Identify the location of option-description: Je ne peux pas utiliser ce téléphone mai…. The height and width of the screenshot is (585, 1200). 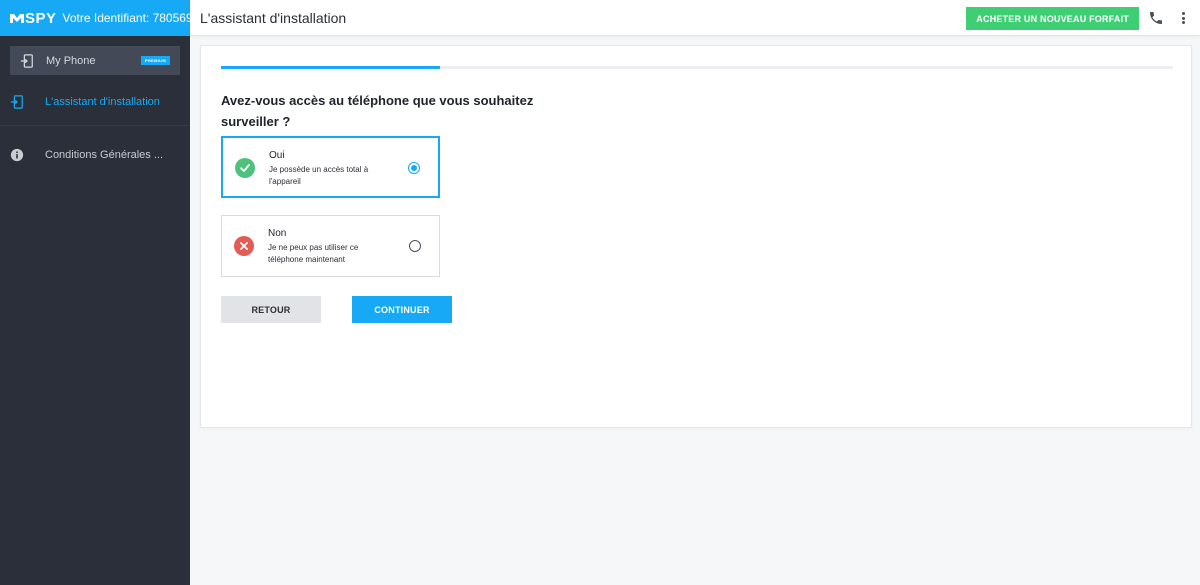
(313, 253).